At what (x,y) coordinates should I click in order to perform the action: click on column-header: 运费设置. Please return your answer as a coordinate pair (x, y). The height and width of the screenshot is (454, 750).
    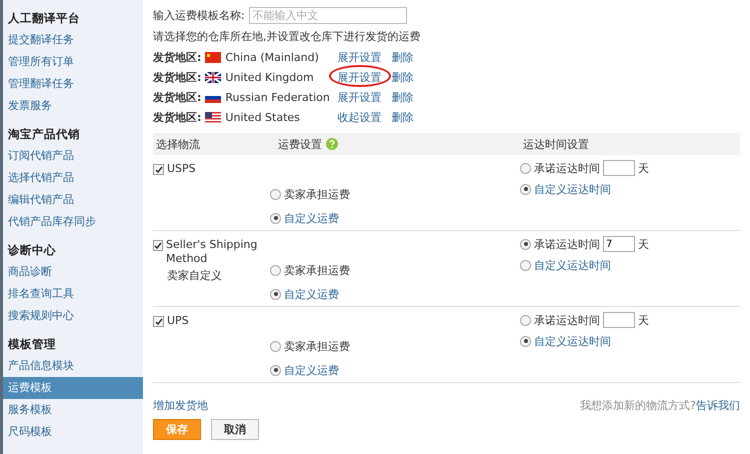
    Looking at the image, I should click on (300, 144).